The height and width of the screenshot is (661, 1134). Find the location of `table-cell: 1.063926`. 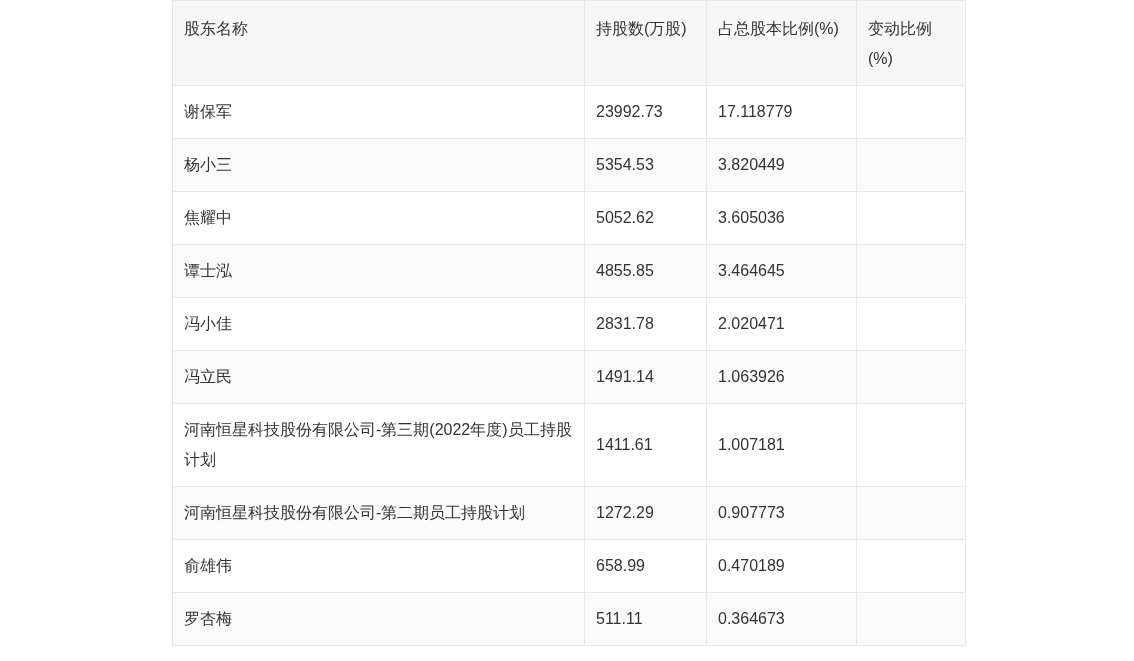

table-cell: 1.063926 is located at coordinates (781, 377).